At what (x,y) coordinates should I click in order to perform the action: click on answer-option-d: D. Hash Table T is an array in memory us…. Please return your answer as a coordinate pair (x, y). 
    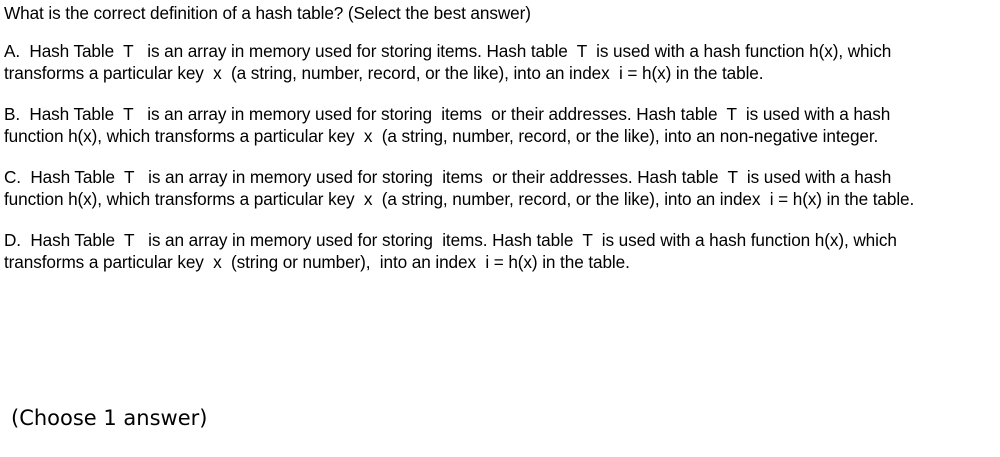
    Looking at the image, I should click on (469, 251).